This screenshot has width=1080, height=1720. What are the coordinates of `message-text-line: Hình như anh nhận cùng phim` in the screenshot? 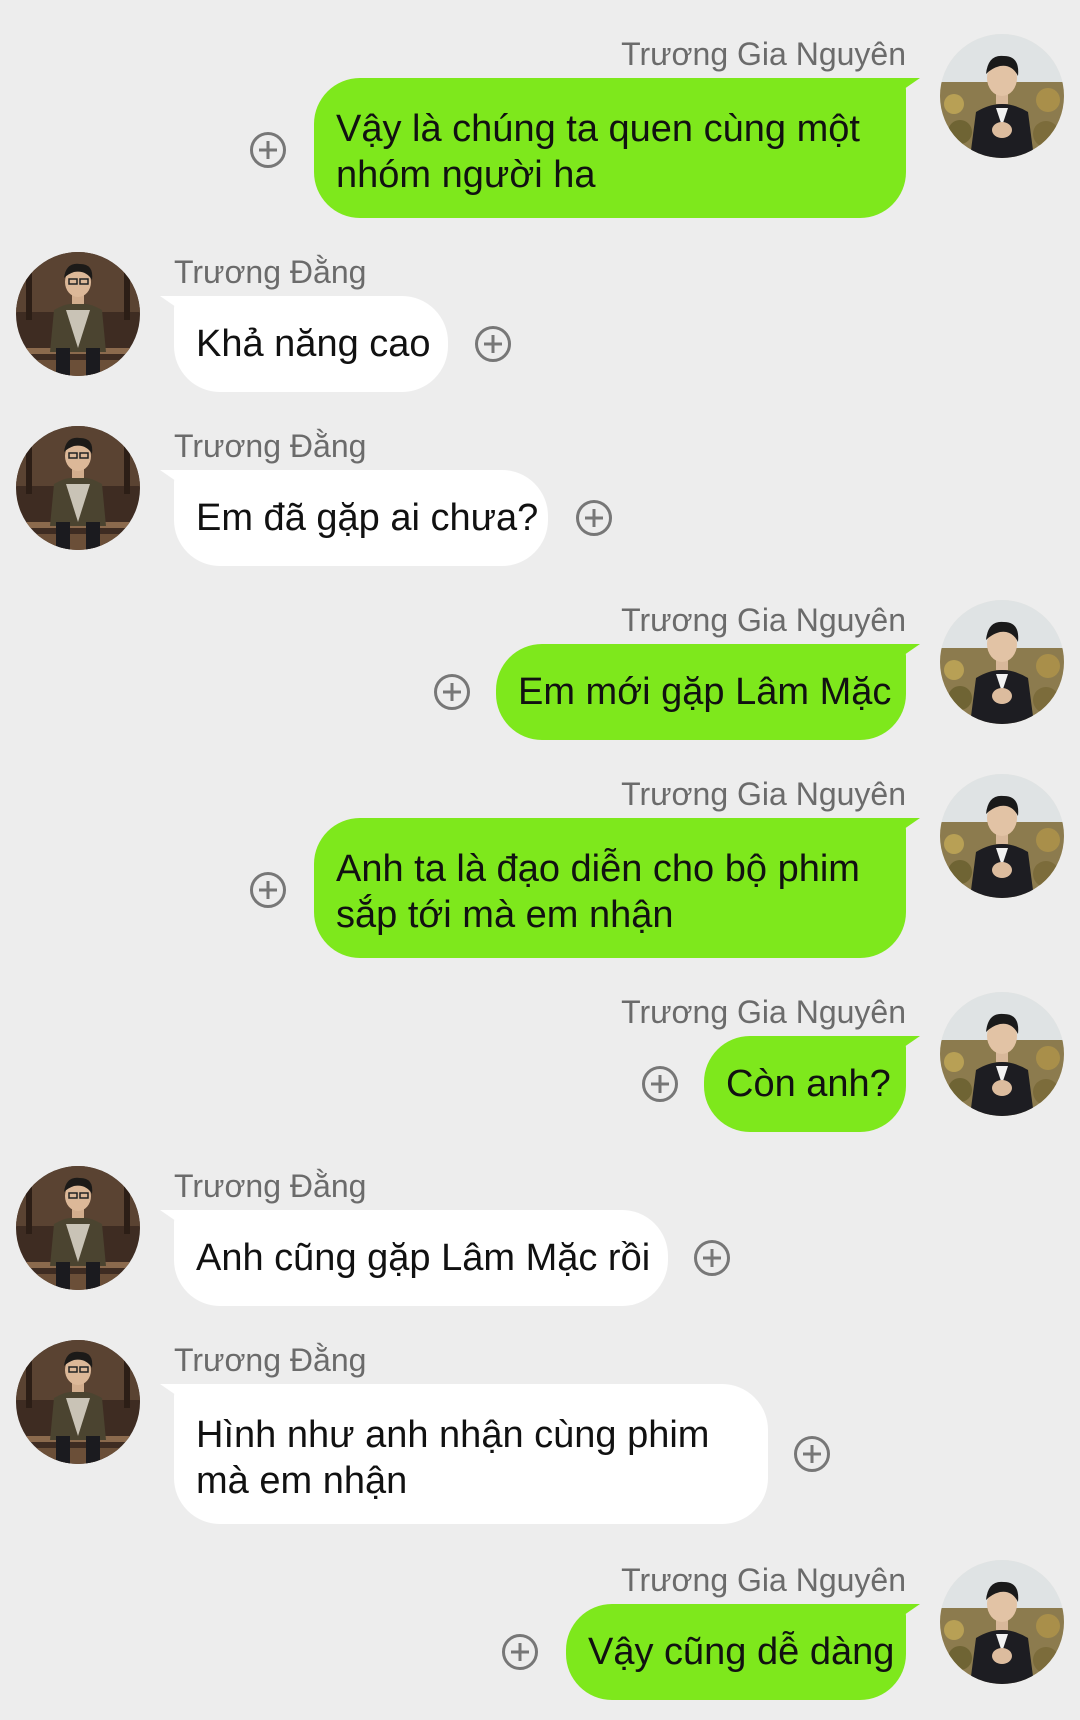 It's located at (453, 1435).